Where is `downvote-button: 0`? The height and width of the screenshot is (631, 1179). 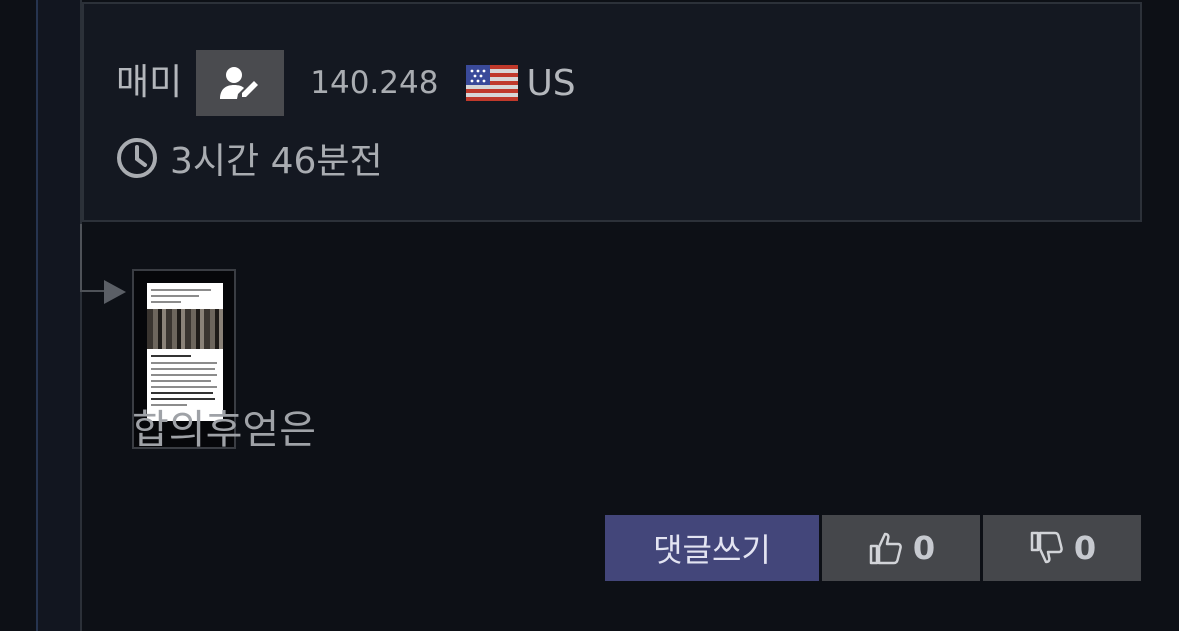 downvote-button: 0 is located at coordinates (1062, 548).